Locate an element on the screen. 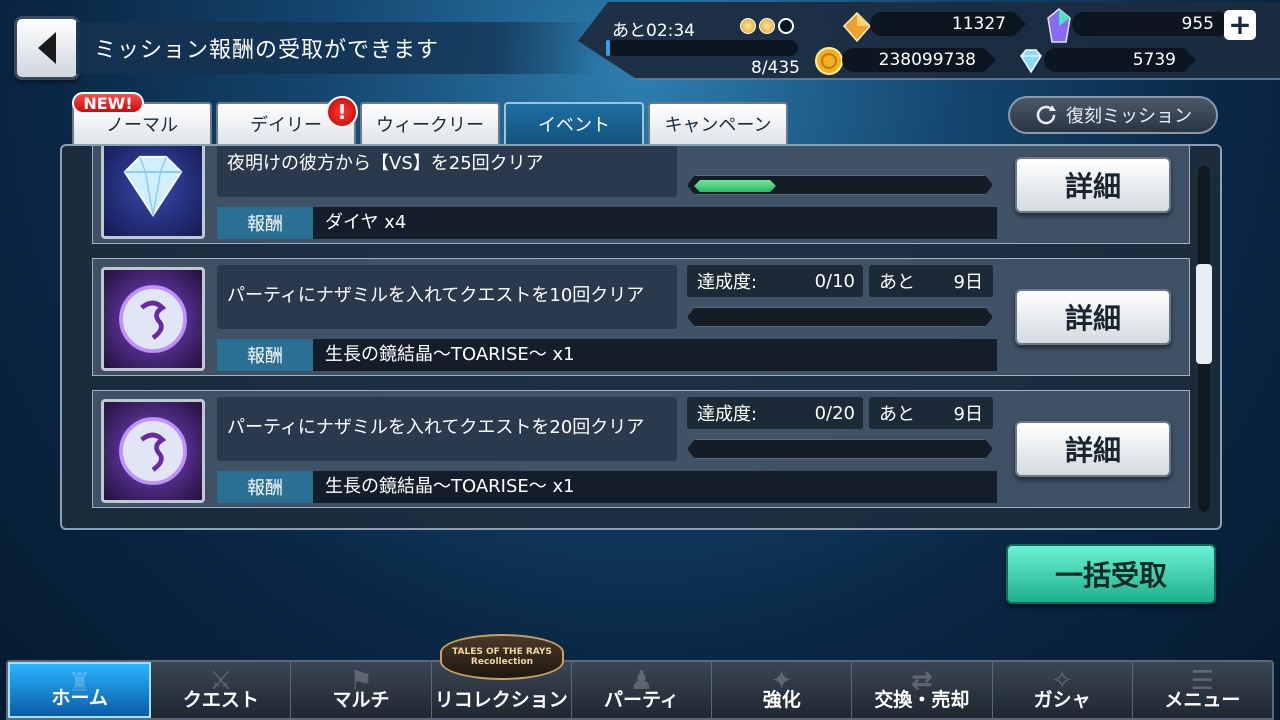 The image size is (1280, 720). mission-description: パーティにナザミルを入れてクエストを20回クリア is located at coordinates (447, 429).